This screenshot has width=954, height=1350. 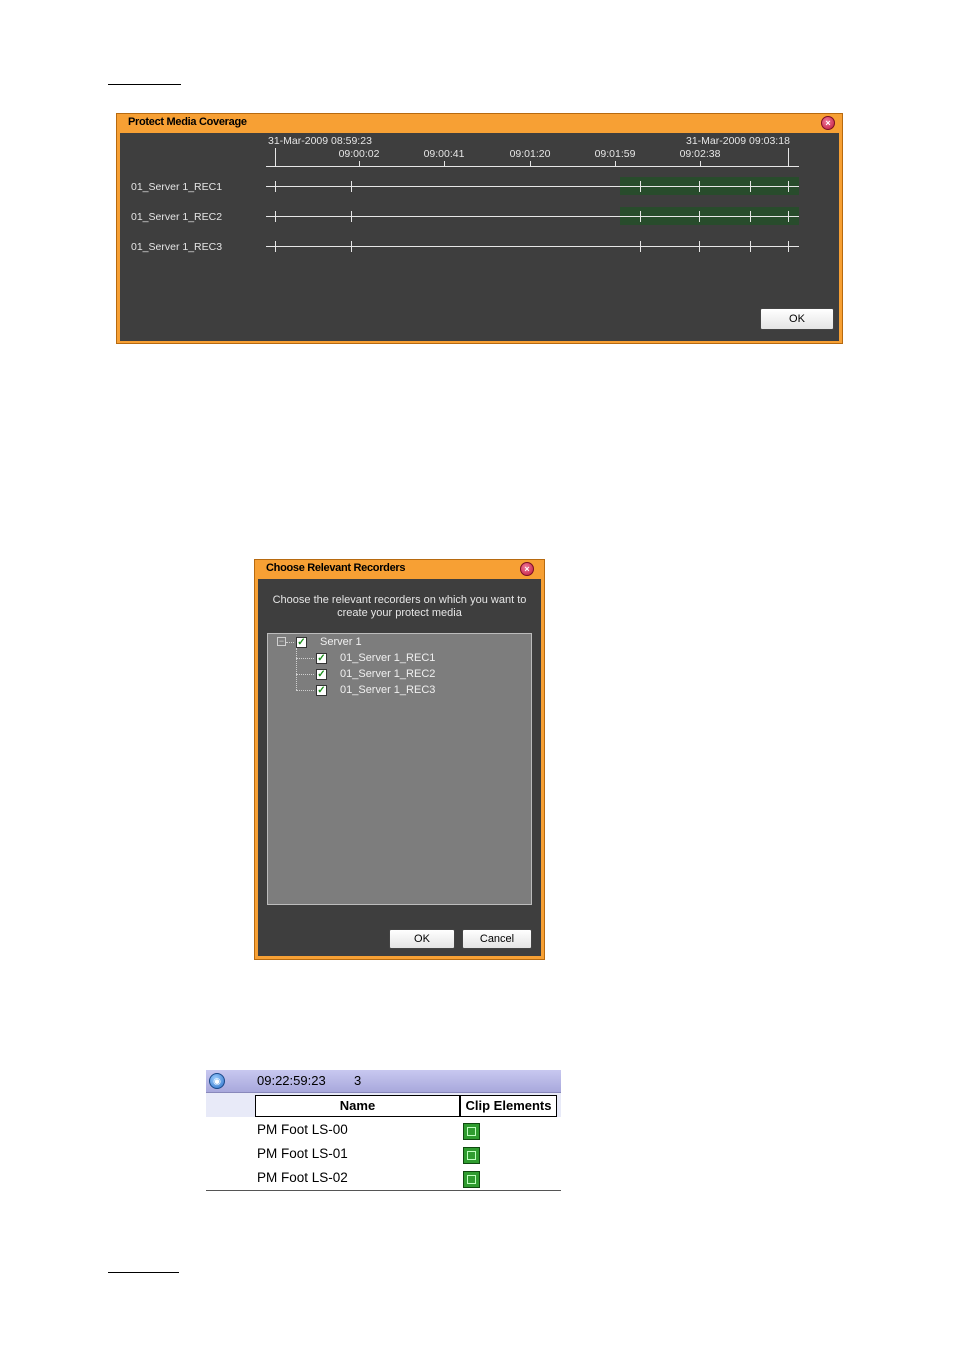 What do you see at coordinates (187, 122) in the screenshot?
I see `dialog-title: Protect Media Coverage` at bounding box center [187, 122].